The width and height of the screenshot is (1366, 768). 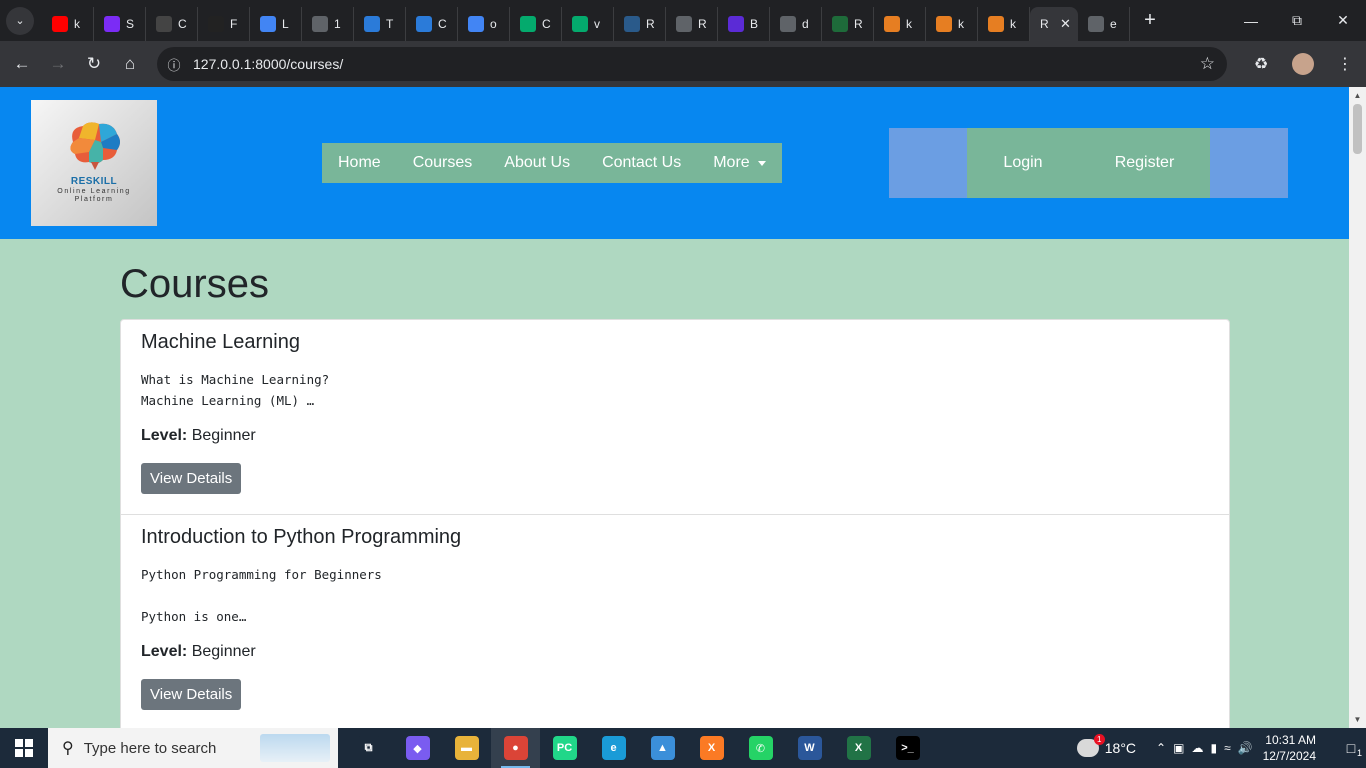 What do you see at coordinates (662, 748) in the screenshot?
I see `taskbar-app: ▲` at bounding box center [662, 748].